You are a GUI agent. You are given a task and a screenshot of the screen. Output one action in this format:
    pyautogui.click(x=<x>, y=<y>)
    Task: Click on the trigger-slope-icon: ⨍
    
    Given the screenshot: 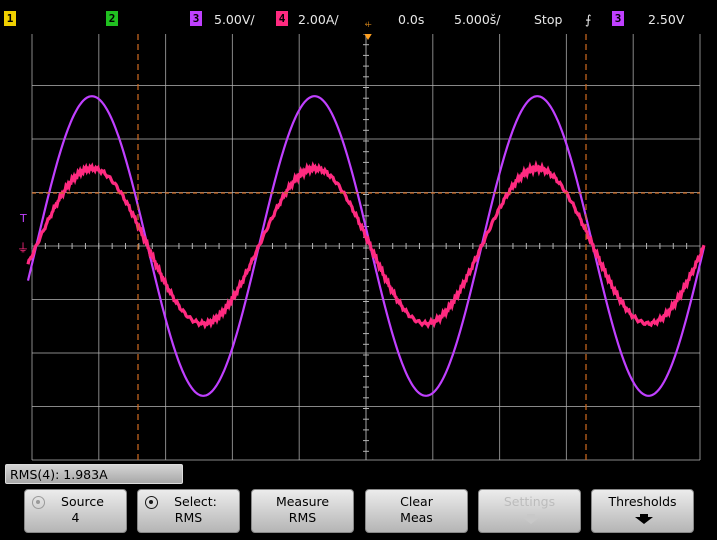 What is the action you would take?
    pyautogui.click(x=588, y=19)
    